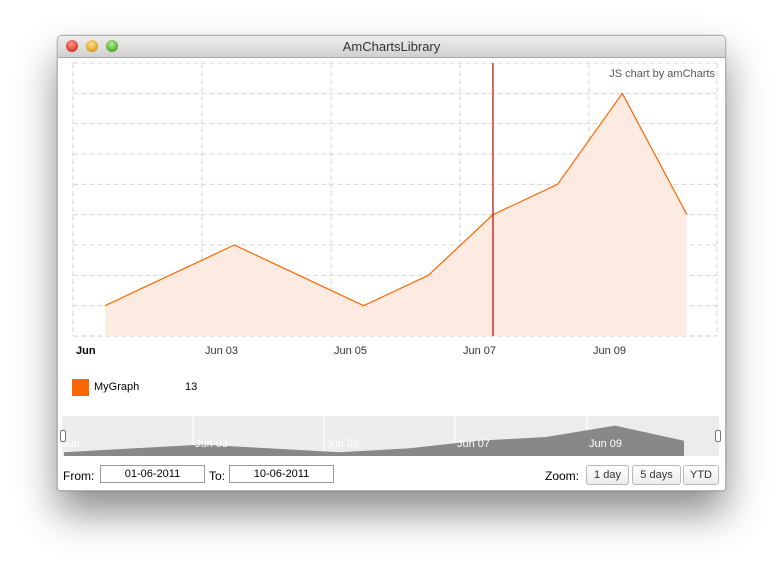 This screenshot has width=781, height=568. I want to click on scrollbar-date-label: Jun 03, so click(212, 444).